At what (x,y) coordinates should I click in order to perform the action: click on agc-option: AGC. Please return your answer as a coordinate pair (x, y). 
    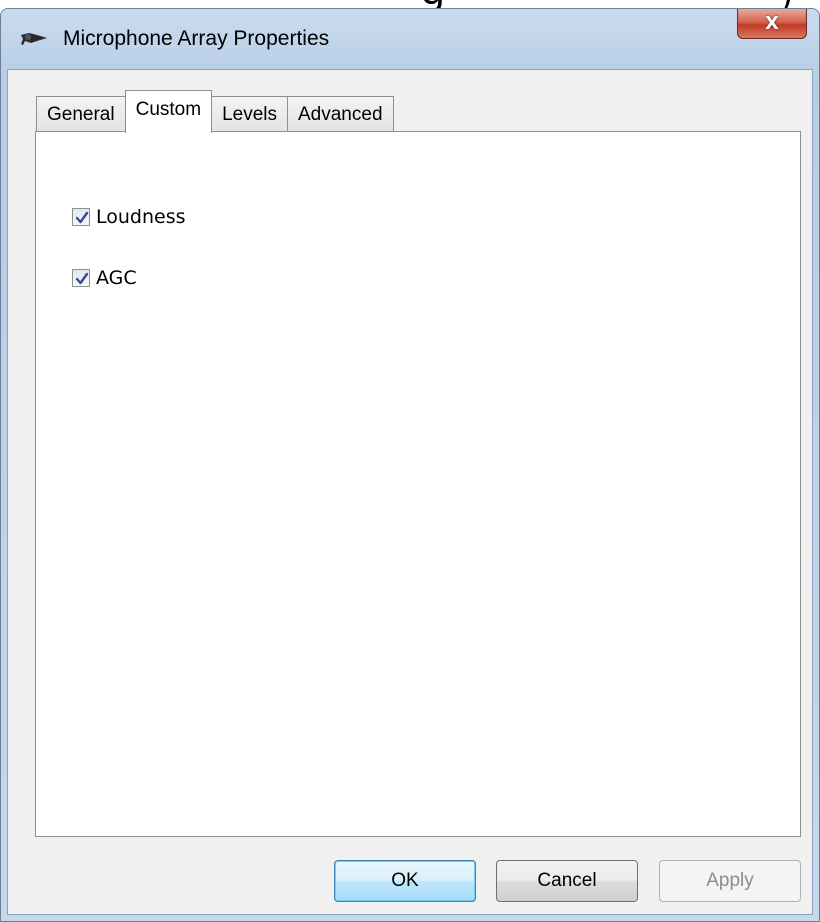
    Looking at the image, I should click on (104, 278).